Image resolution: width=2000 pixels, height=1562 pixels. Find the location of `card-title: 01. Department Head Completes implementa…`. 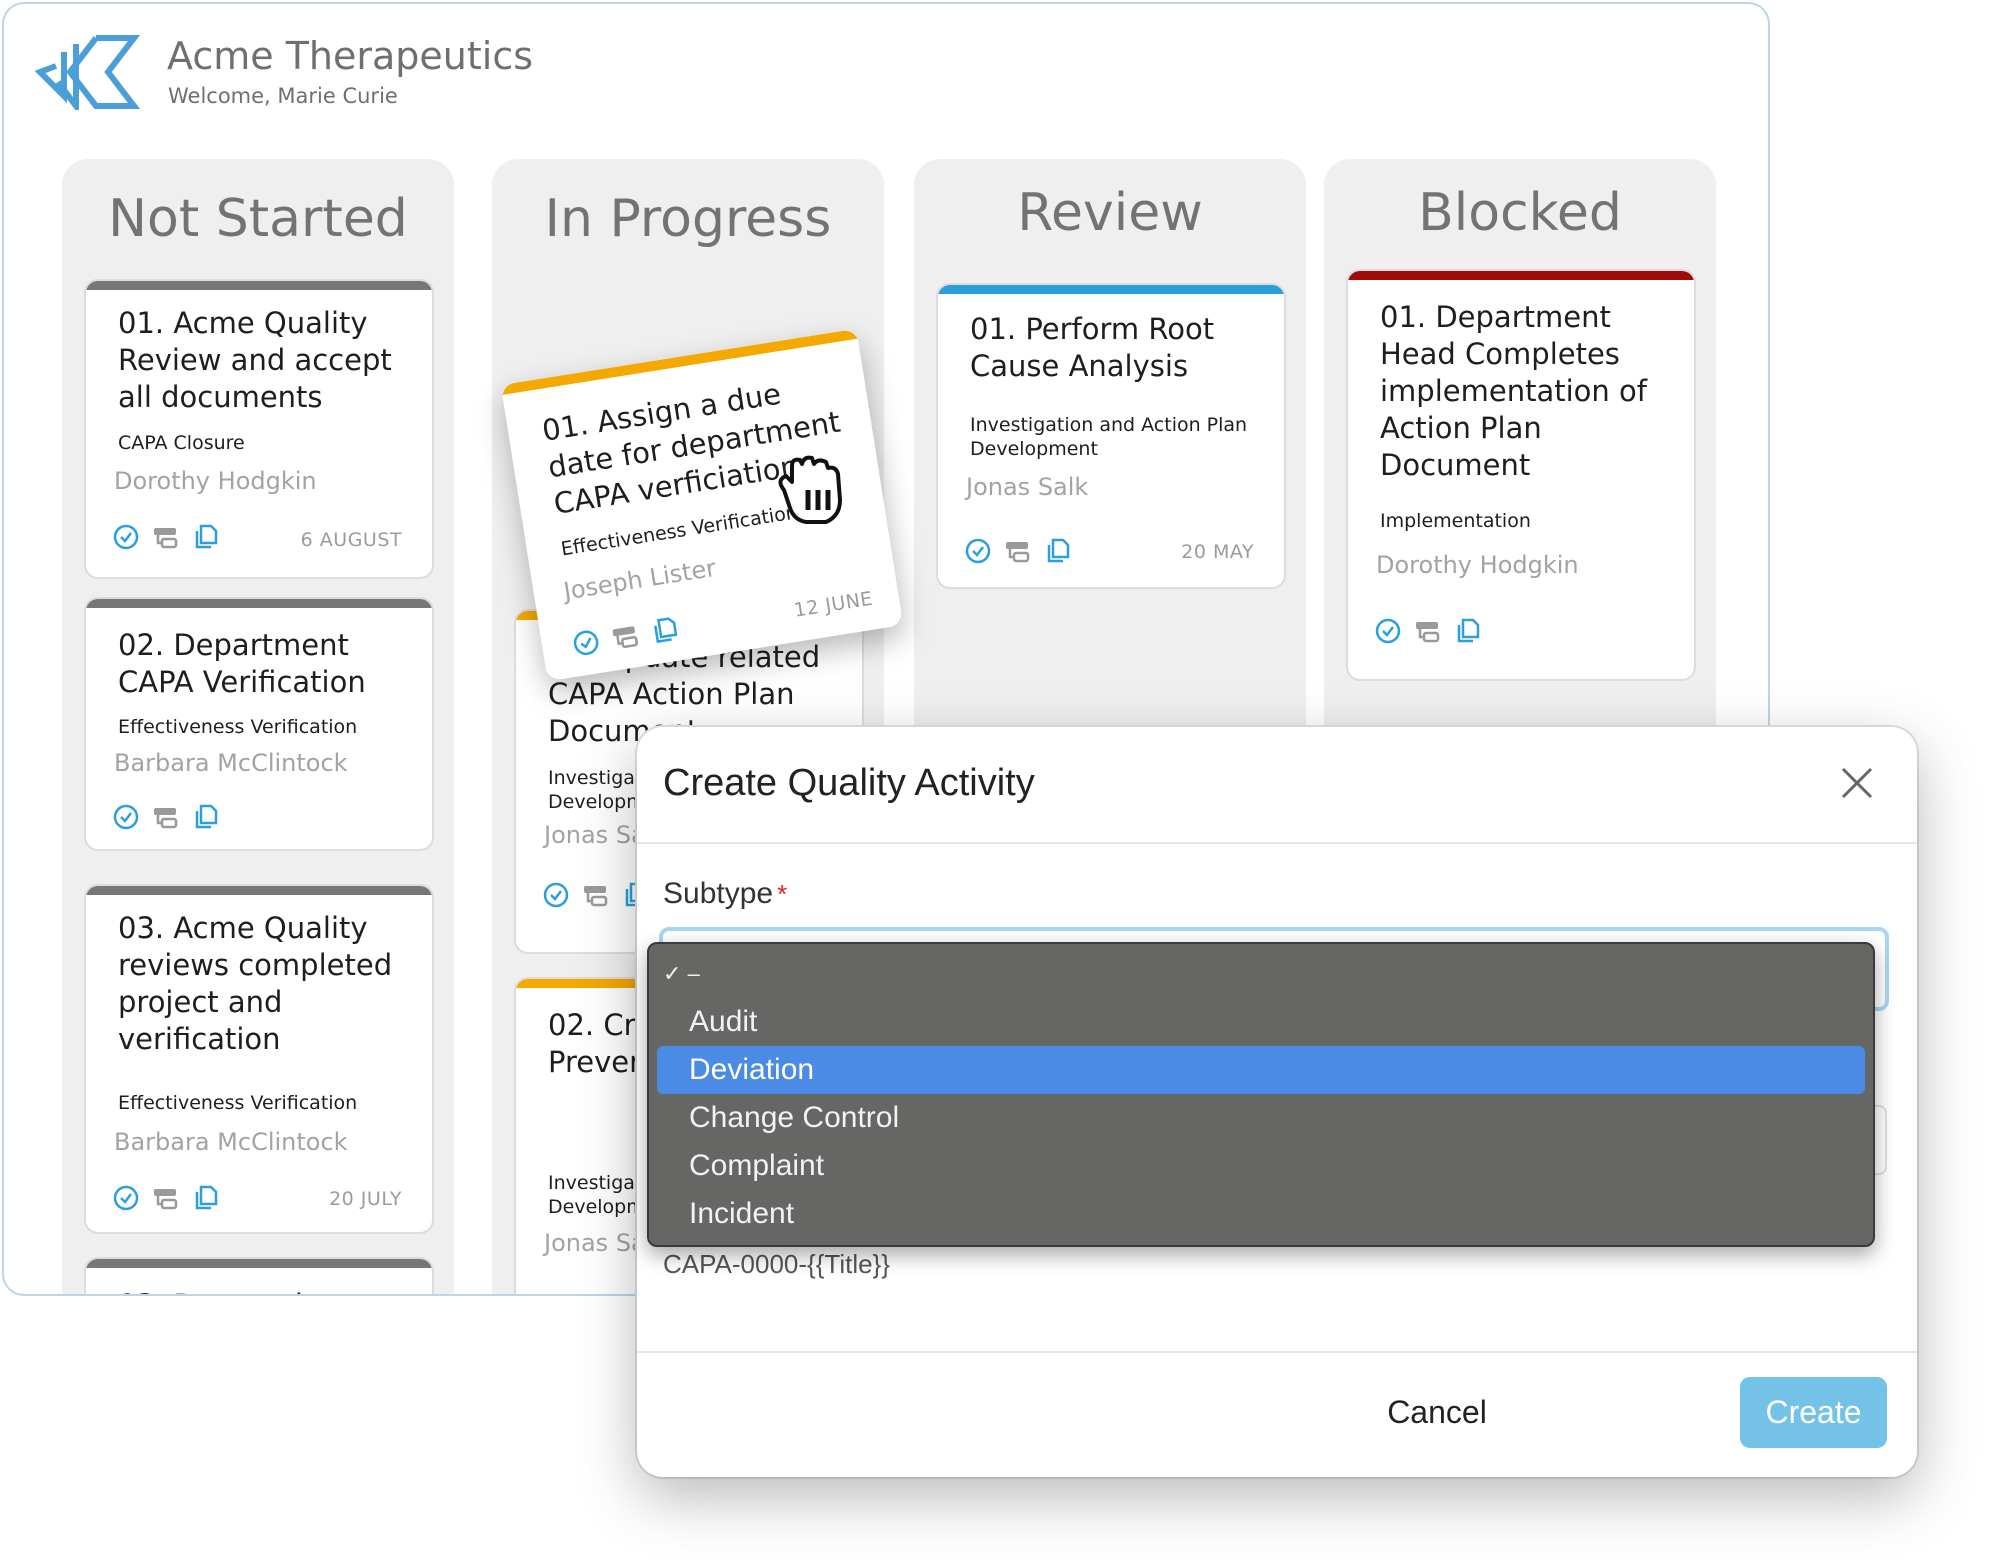

card-title: 01. Department Head Completes implementa… is located at coordinates (1513, 391).